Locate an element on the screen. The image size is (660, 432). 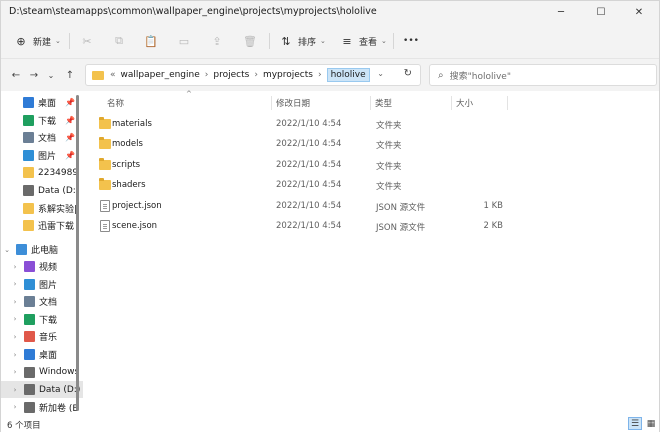
search-box: ⌕ 搜索"hololive" is located at coordinates (543, 75).